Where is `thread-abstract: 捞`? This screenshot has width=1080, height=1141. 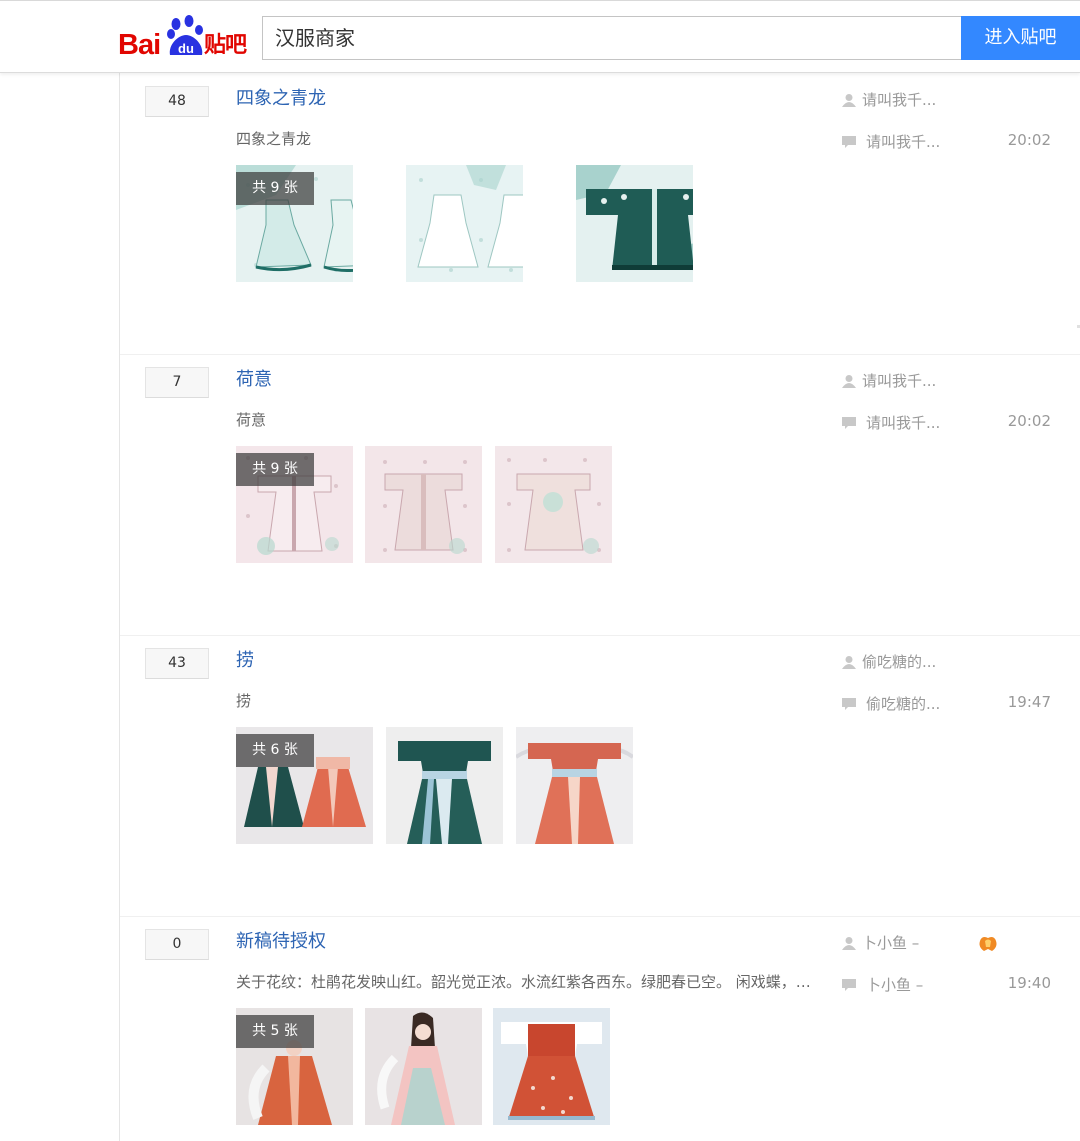 thread-abstract: 捞 is located at coordinates (244, 701).